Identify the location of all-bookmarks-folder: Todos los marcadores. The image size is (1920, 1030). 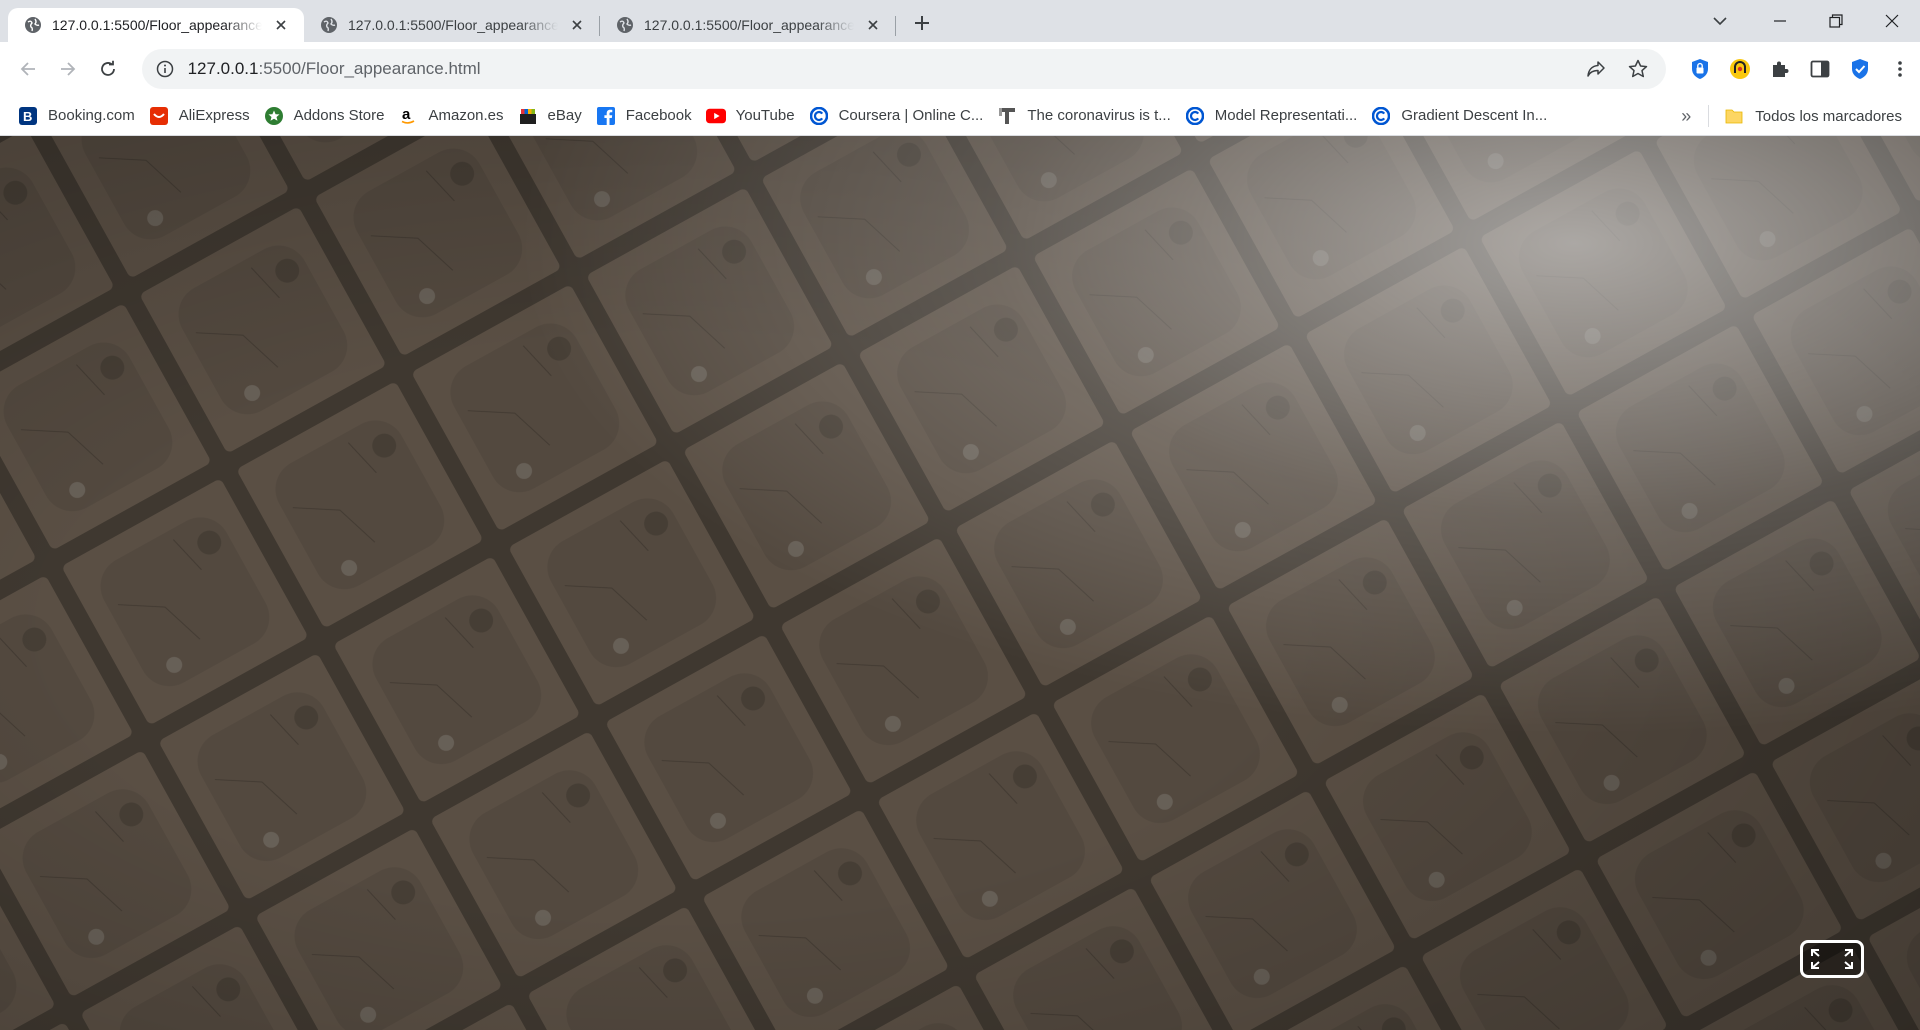
(1818, 116).